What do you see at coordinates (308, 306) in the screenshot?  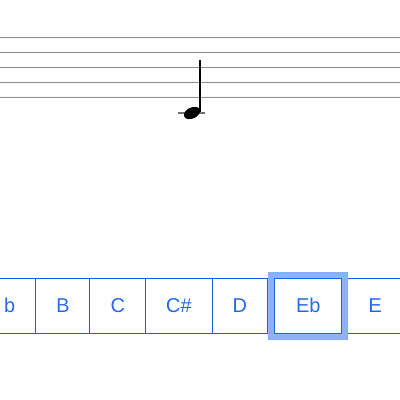 I see `note-key: Eb` at bounding box center [308, 306].